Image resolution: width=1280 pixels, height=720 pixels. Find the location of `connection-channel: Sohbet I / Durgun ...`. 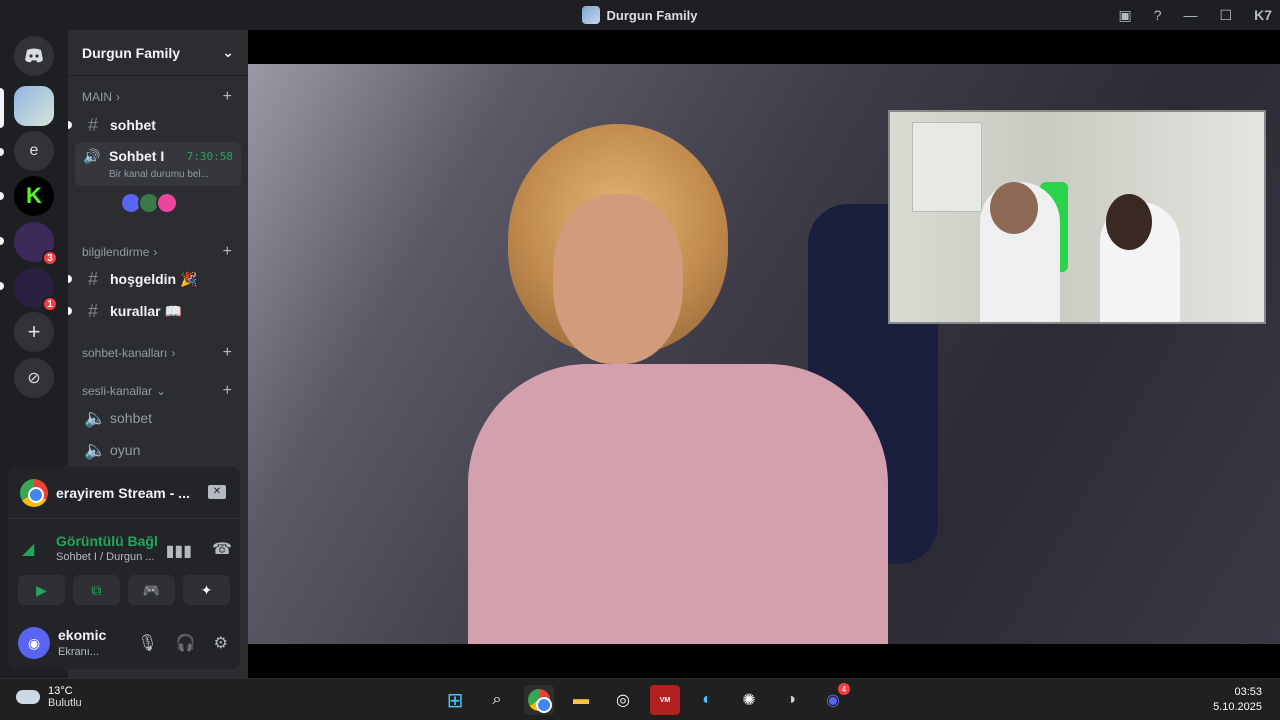

connection-channel: Sohbet I / Durgun ... is located at coordinates (105, 557).